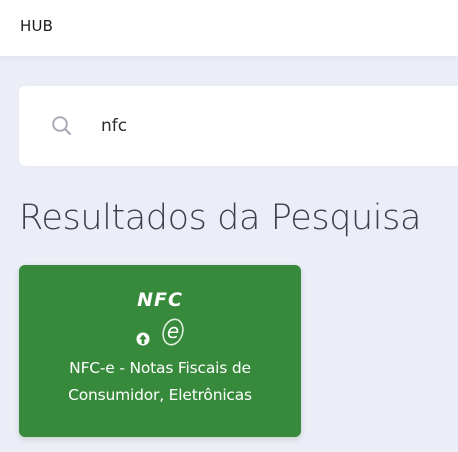  Describe the element at coordinates (160, 332) in the screenshot. I see `nfce-logo-icon: e` at that location.